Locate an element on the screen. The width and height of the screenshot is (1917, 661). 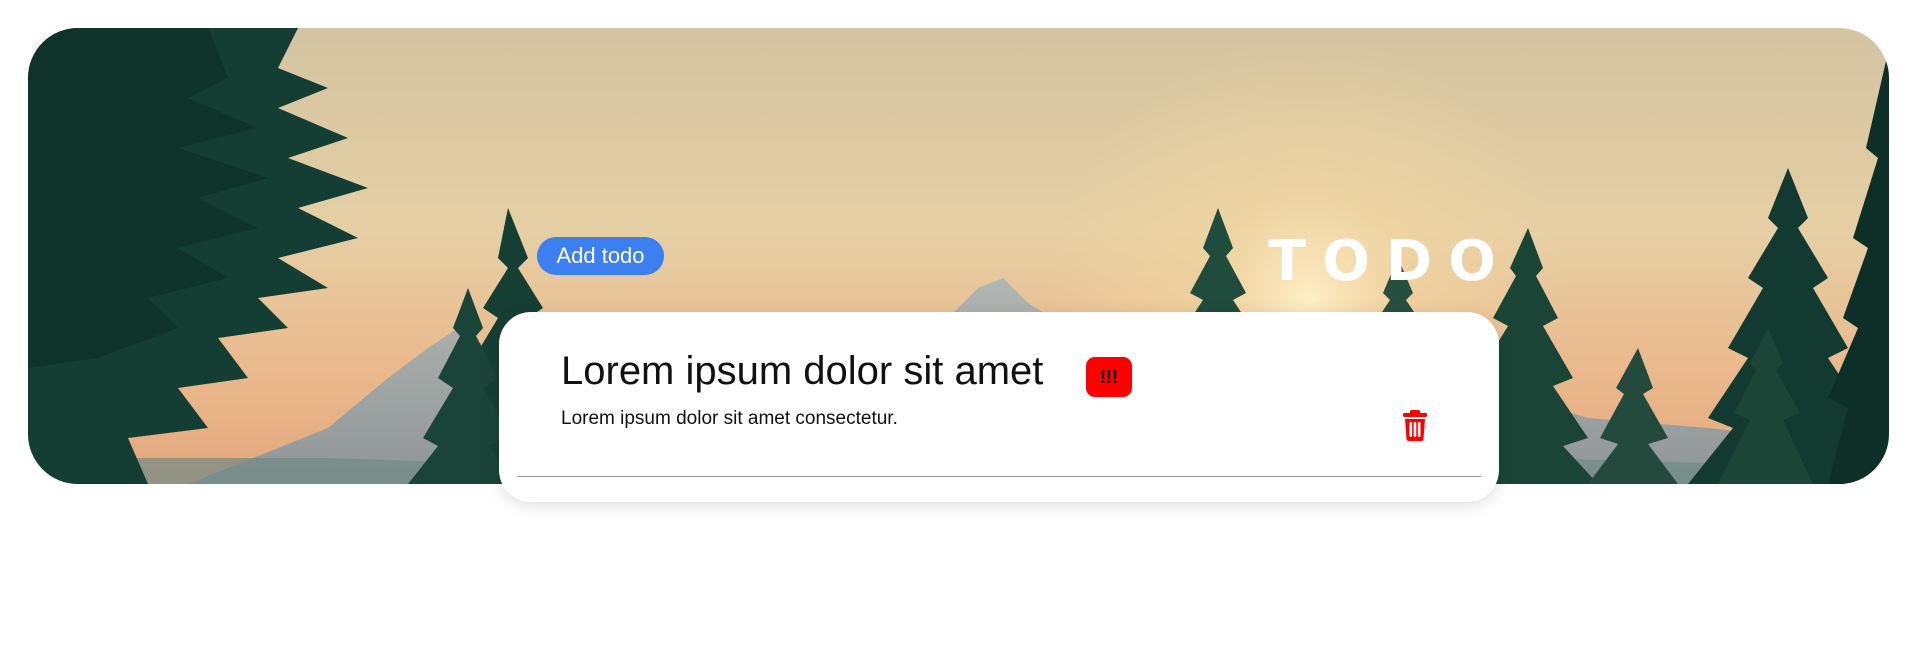
todo-description: Lorem ipsum dolor sit amet consectetur. is located at coordinates (729, 418).